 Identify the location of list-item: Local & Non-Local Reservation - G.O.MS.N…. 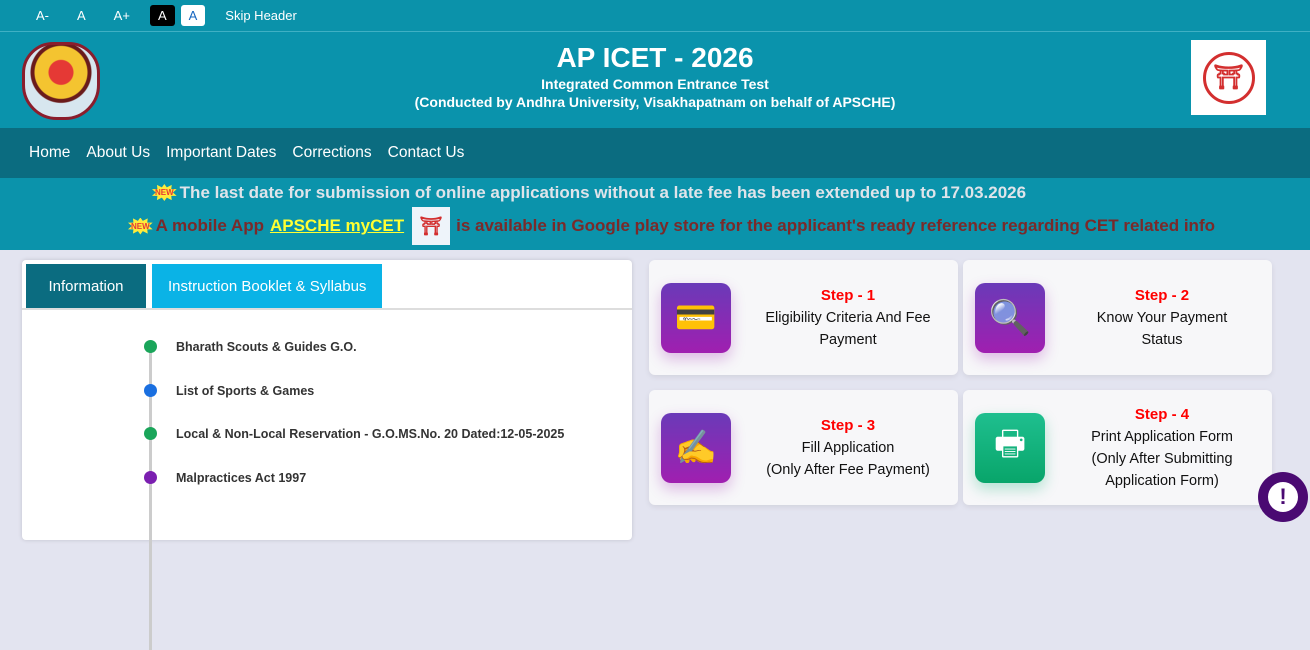
(388, 449).